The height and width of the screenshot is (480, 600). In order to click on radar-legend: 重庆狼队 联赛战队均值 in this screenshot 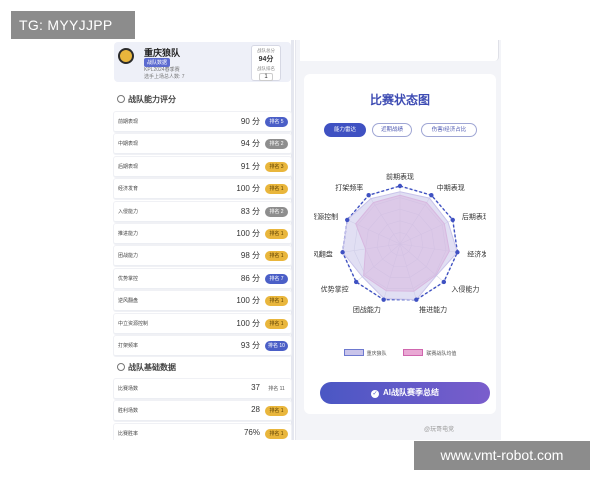, I will do `click(400, 353)`.